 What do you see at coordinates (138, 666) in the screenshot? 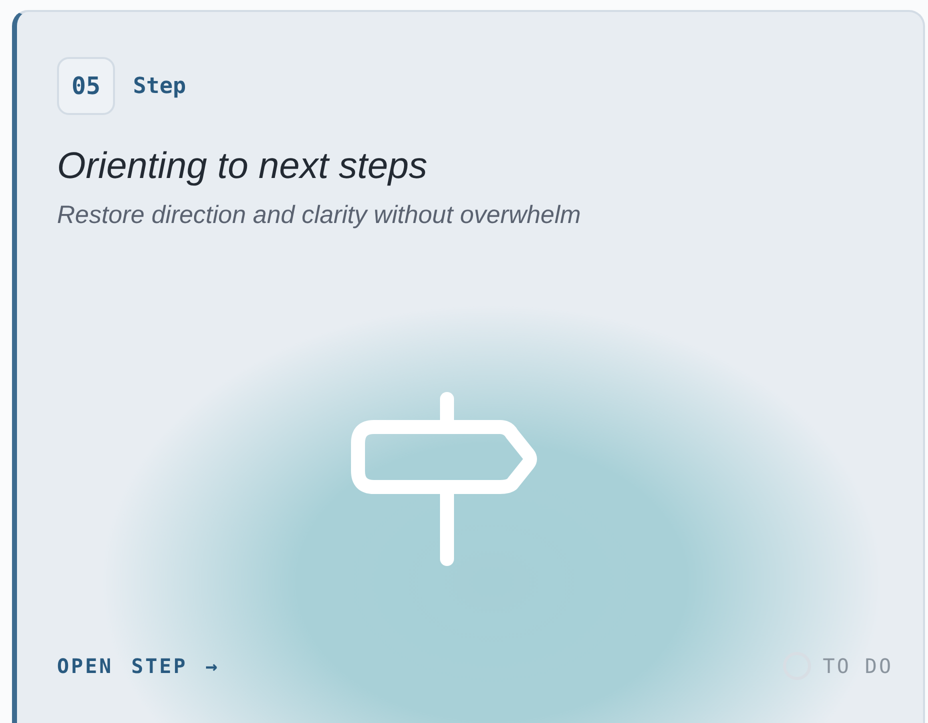
I see `open-step-link: OPEN STEP →` at bounding box center [138, 666].